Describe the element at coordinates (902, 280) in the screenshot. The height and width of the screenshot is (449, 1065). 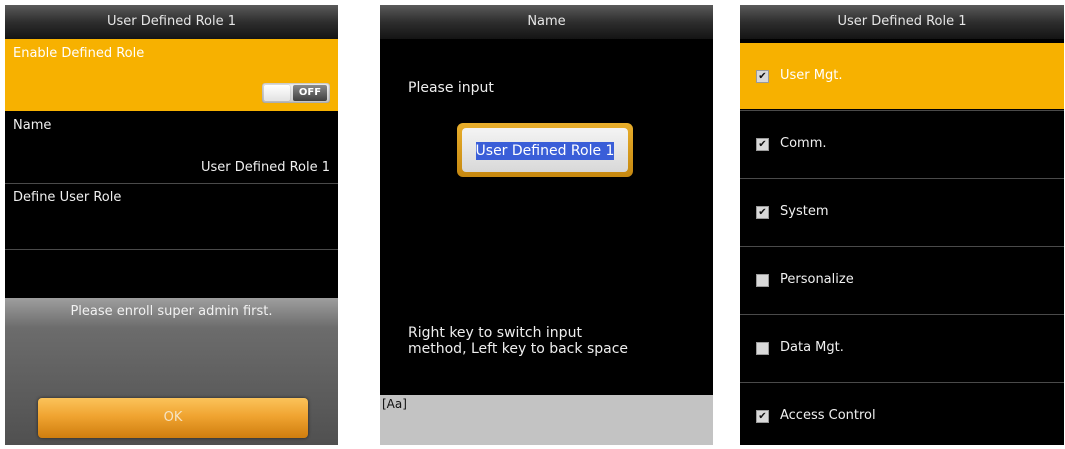
I see `permission-item: Personalize` at that location.